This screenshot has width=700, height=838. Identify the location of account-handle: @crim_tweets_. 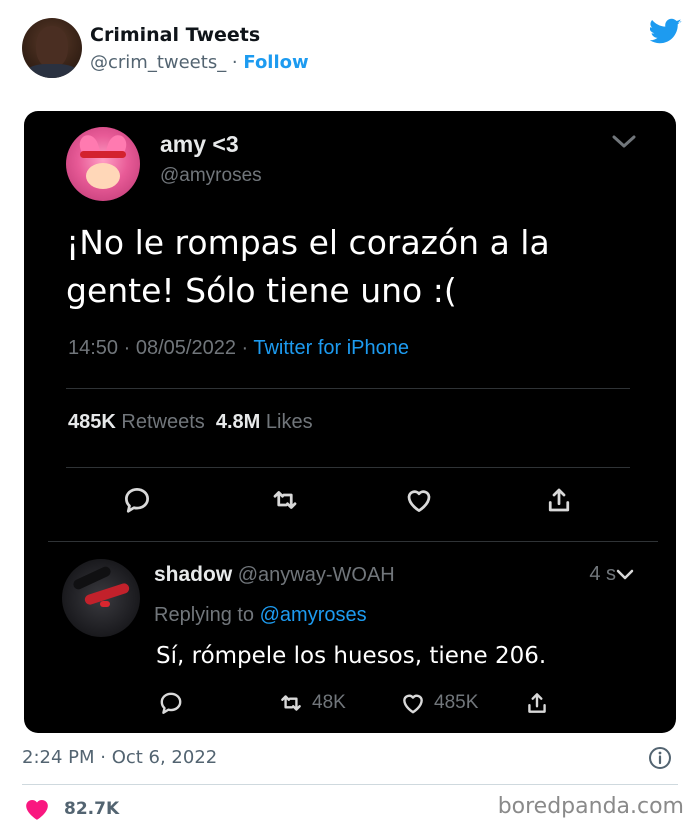
(158, 62).